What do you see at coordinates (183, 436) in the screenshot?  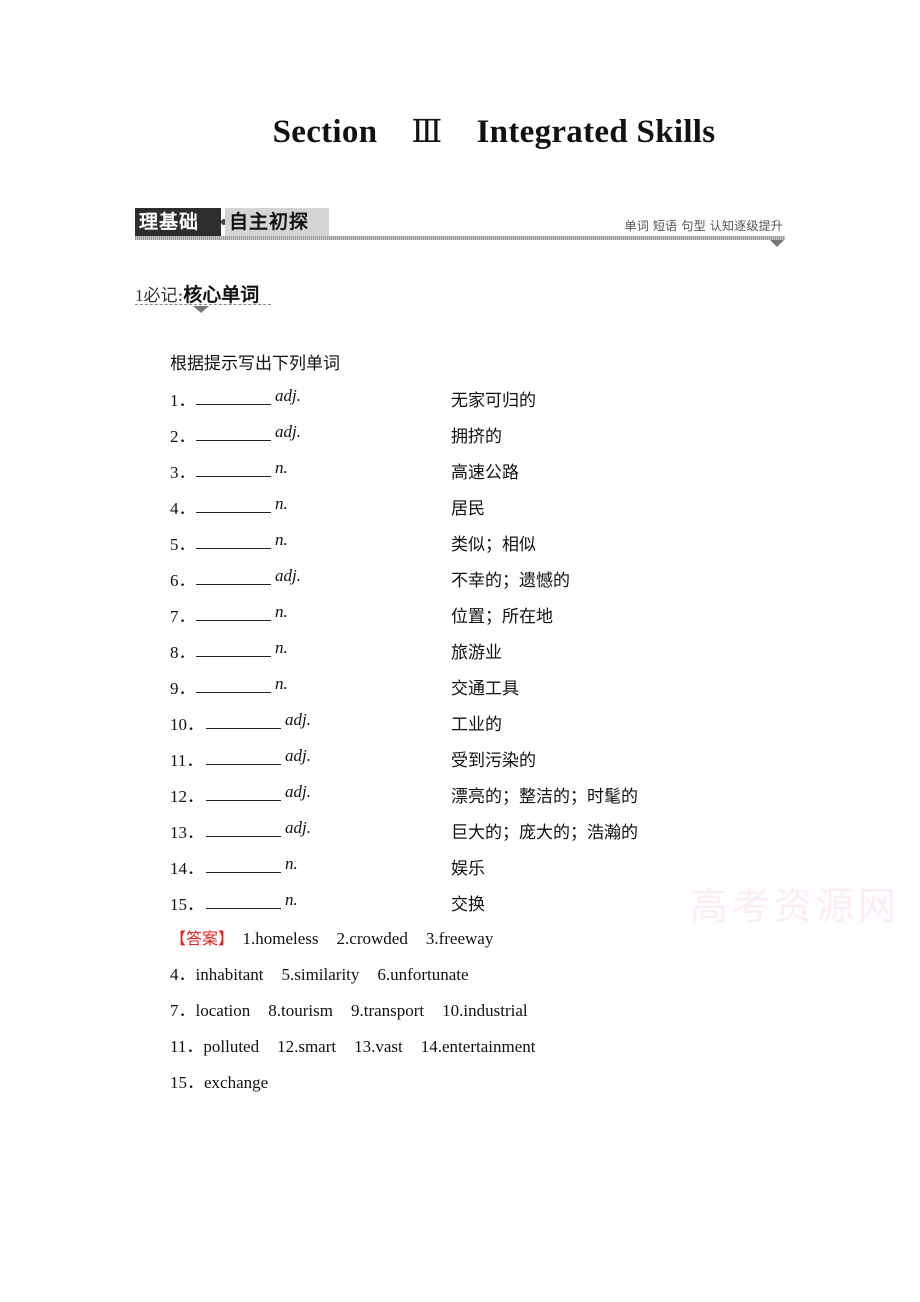 I see `item-number: 2．` at bounding box center [183, 436].